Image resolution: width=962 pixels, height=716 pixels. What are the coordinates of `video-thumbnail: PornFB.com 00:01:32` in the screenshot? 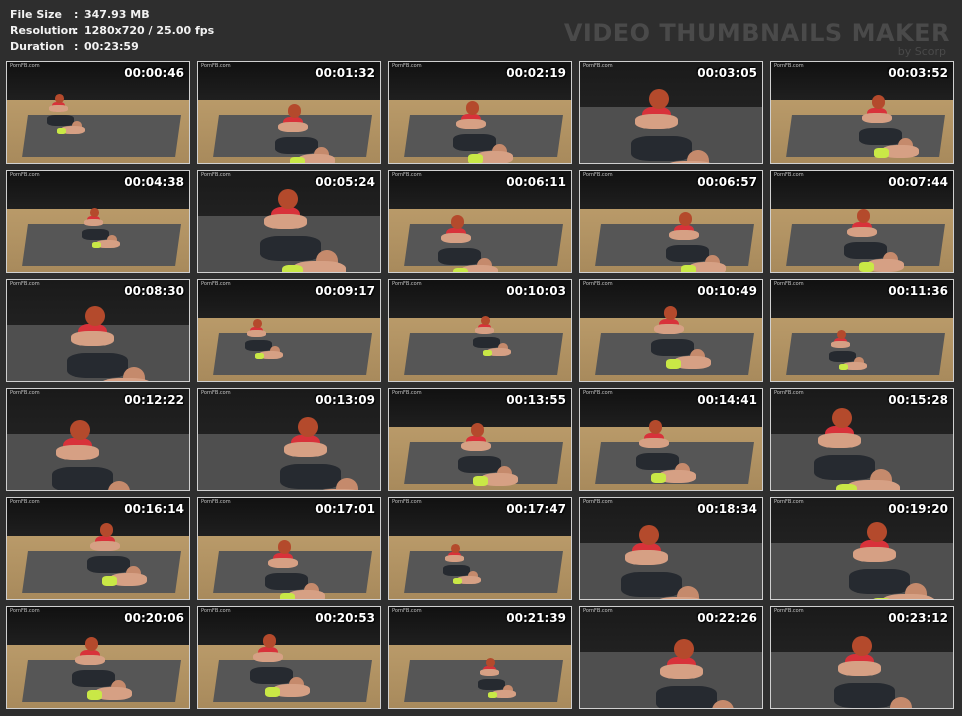 It's located at (289, 112).